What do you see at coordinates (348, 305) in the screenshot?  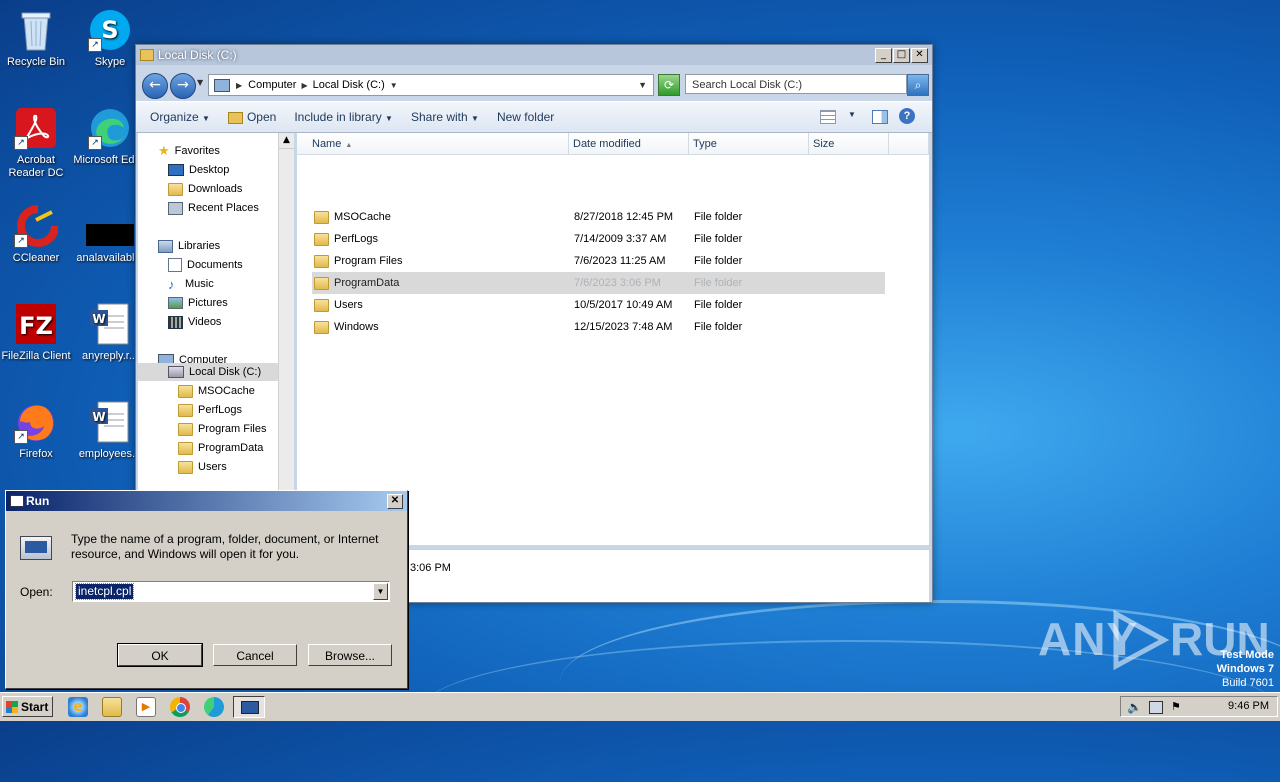 I see `file-name: Users` at bounding box center [348, 305].